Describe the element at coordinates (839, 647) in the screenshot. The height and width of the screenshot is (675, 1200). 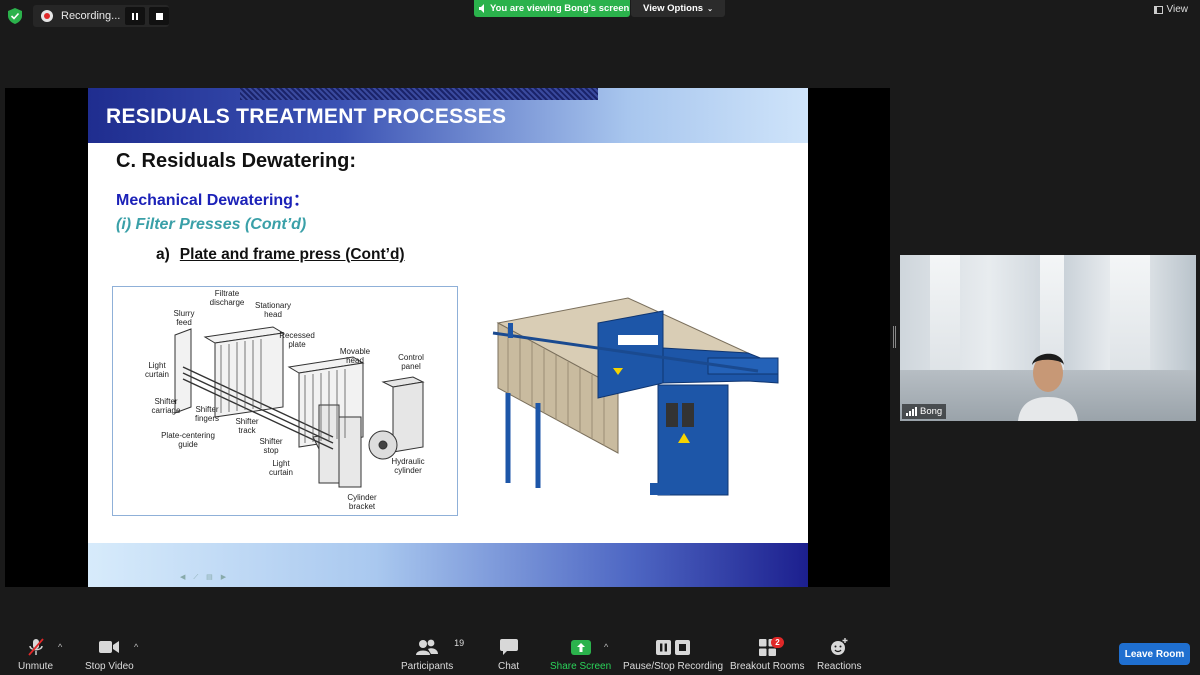
I see `smiley-plus-icon` at that location.